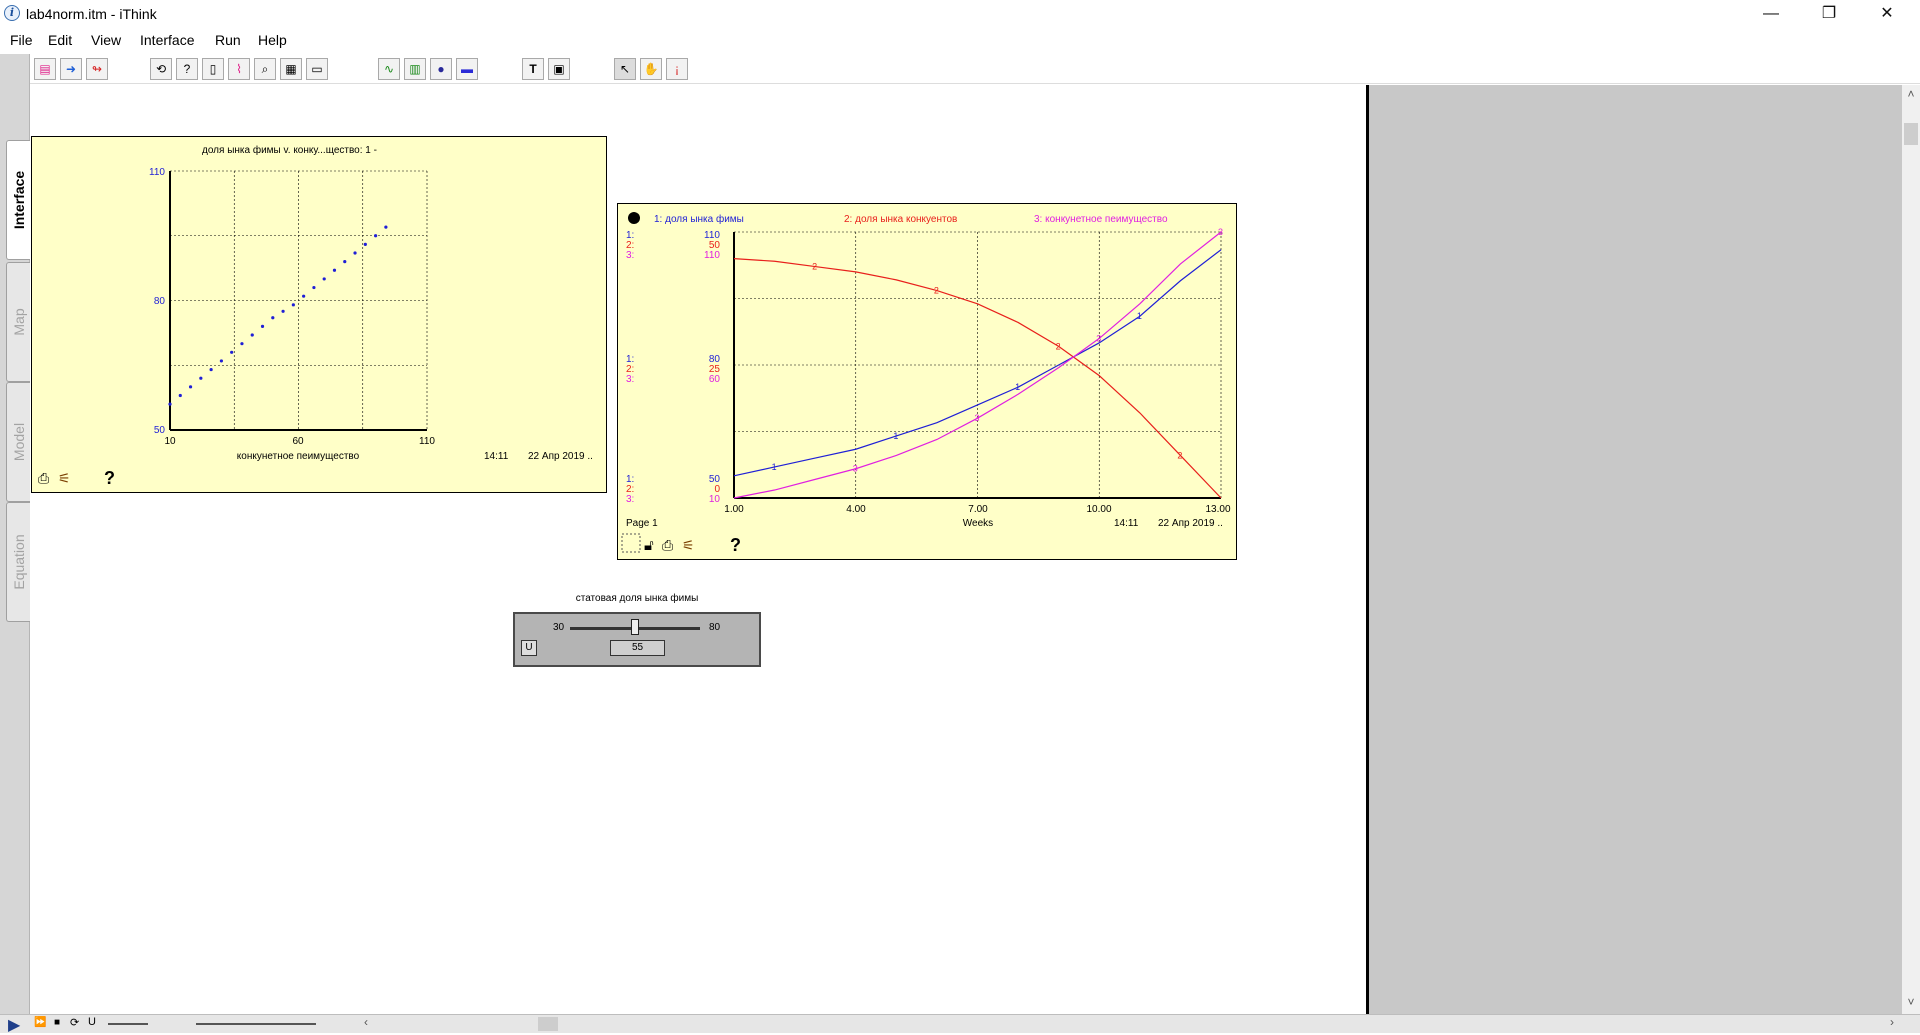 Image resolution: width=1920 pixels, height=1035 pixels. Describe the element at coordinates (415, 69) in the screenshot. I see `grid-icon: ▥` at that location.